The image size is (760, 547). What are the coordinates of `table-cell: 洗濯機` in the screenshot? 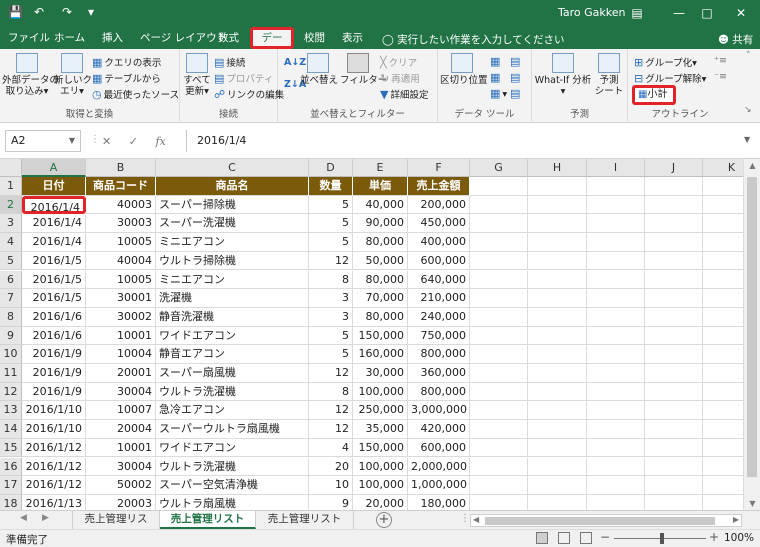 It's located at (232, 298).